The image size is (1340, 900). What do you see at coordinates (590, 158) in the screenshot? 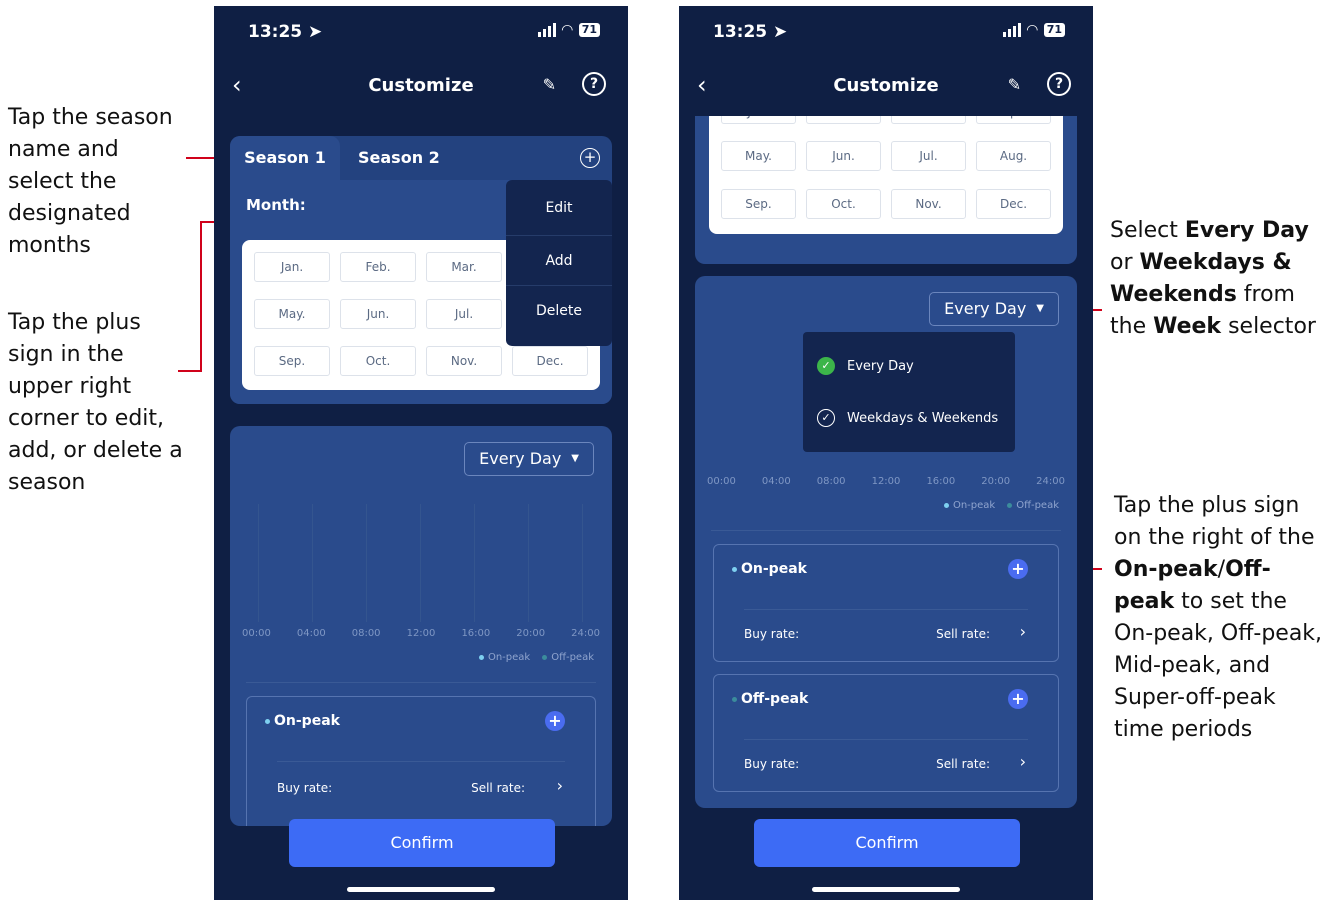
I see `add-season-icon: +` at bounding box center [590, 158].